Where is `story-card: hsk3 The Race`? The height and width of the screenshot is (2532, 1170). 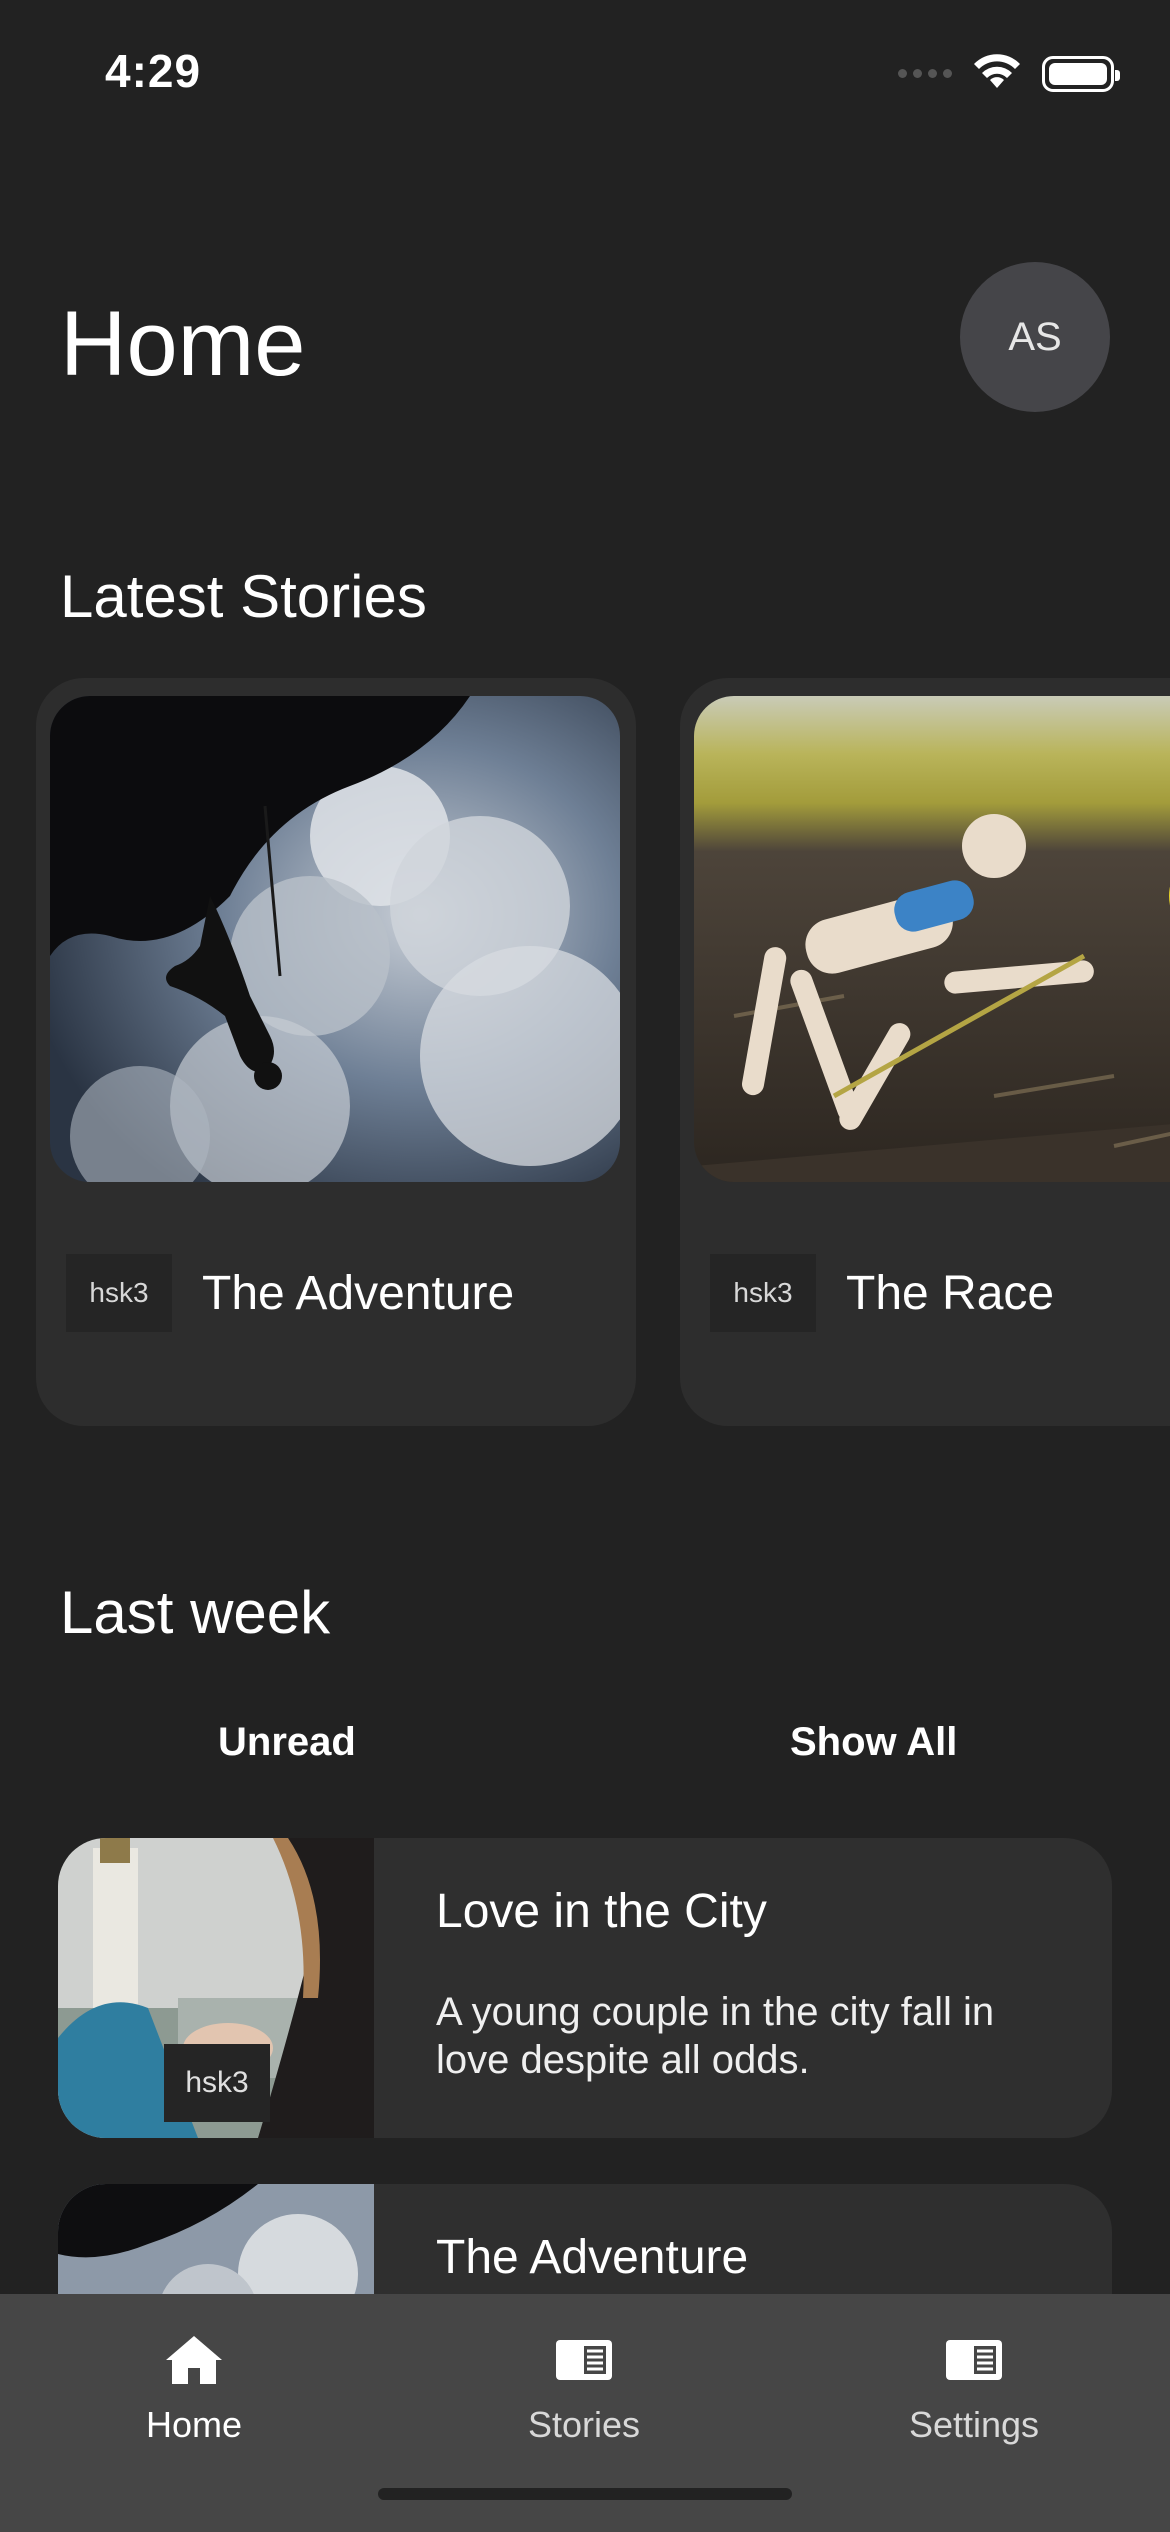 story-card: hsk3 The Race is located at coordinates (925, 1052).